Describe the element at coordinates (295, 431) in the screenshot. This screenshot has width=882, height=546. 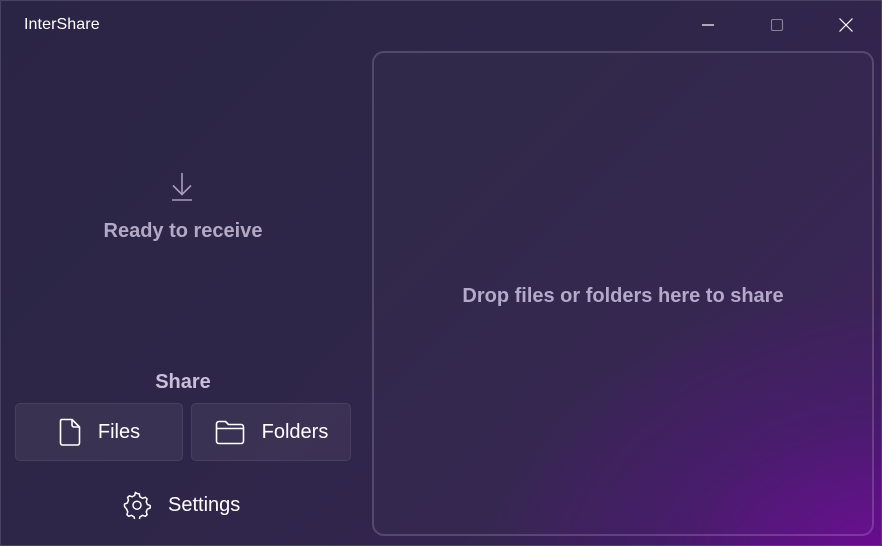
I see `folders-button-label: Folders` at that location.